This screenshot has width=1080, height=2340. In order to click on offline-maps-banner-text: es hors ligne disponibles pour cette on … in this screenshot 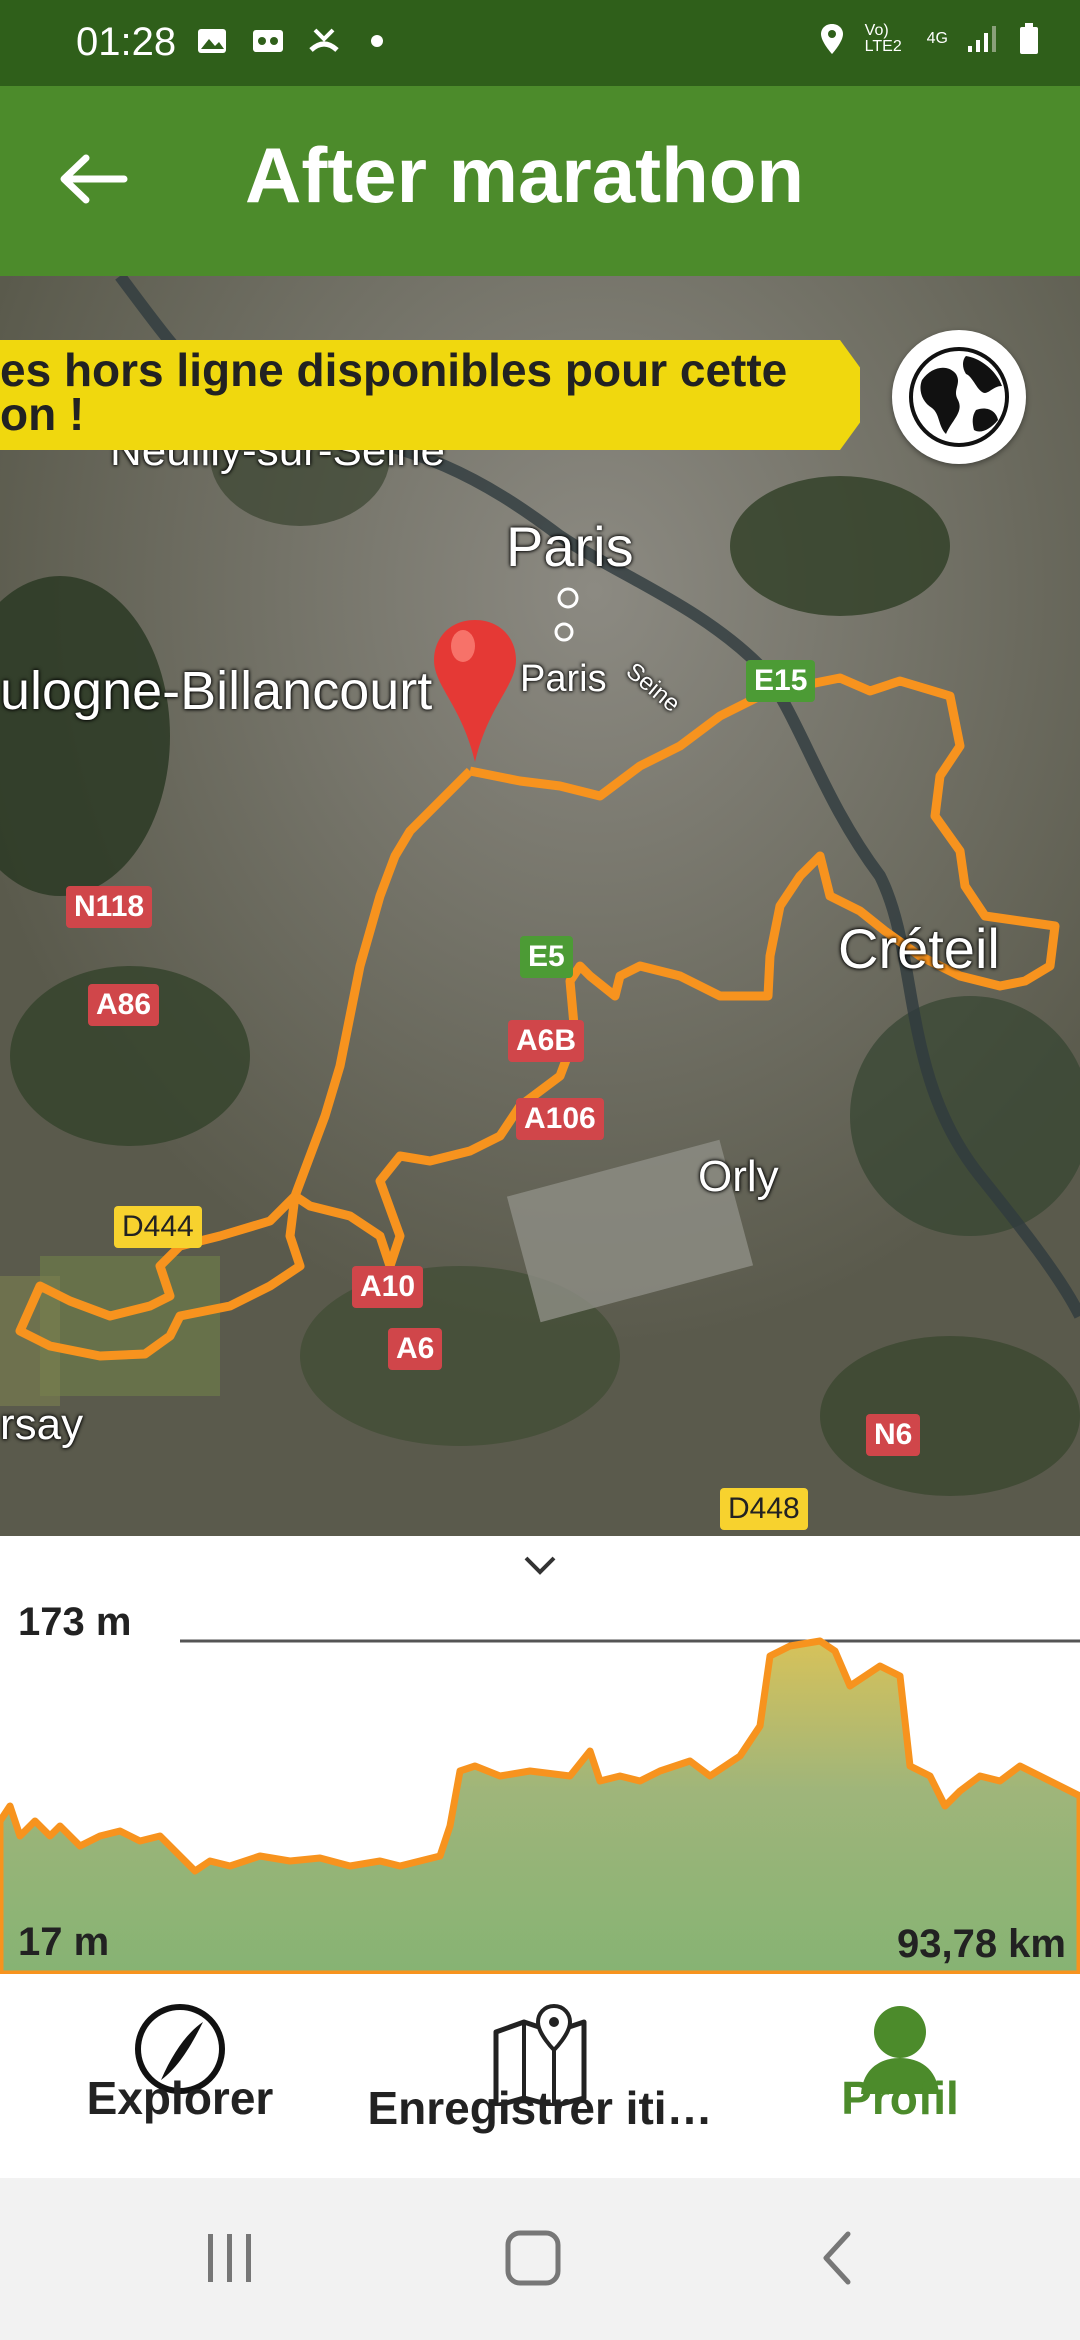, I will do `click(394, 392)`.